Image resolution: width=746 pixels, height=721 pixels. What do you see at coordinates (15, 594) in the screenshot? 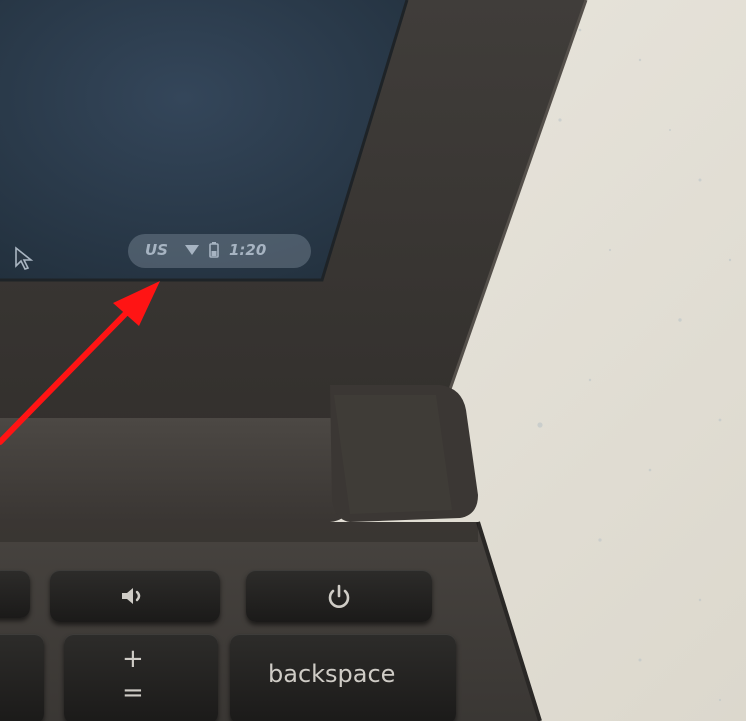
I see `left-edge-key-top` at bounding box center [15, 594].